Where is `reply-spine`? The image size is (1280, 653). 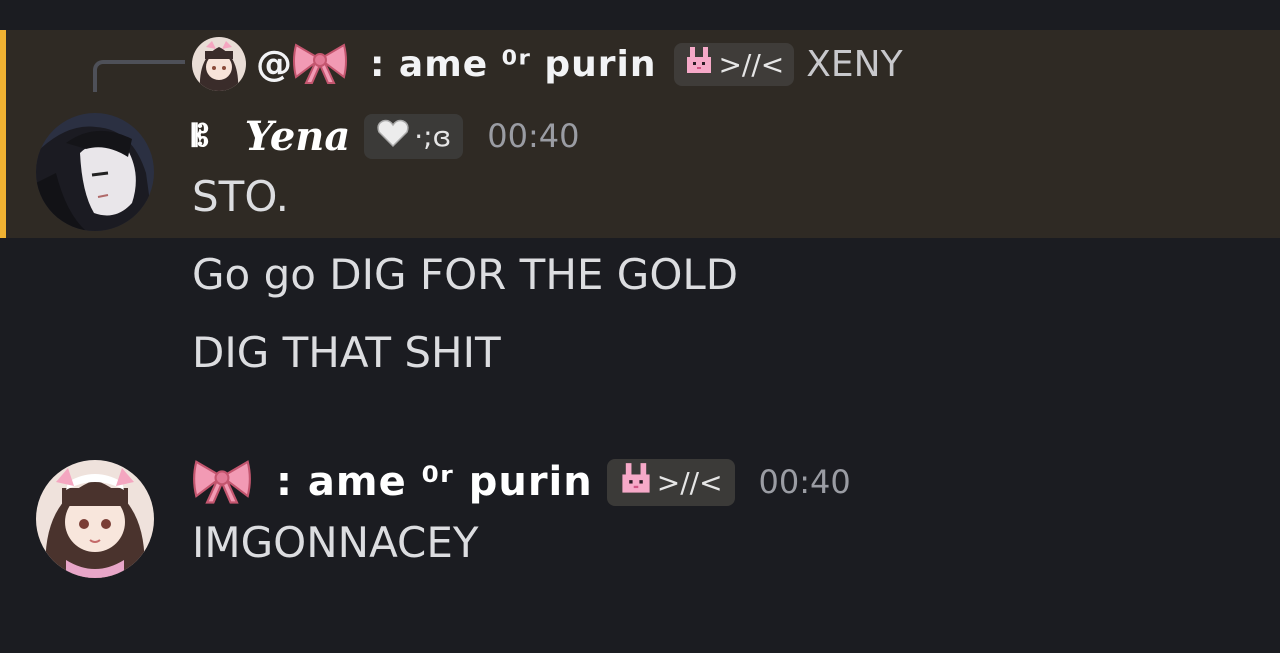
reply-spine is located at coordinates (139, 76).